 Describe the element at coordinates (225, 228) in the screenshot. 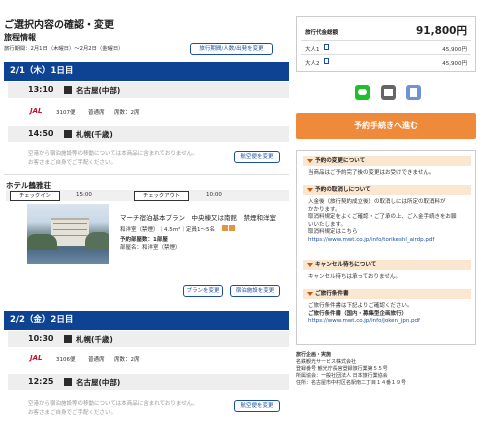

I see `nonsmoking-icon` at that location.